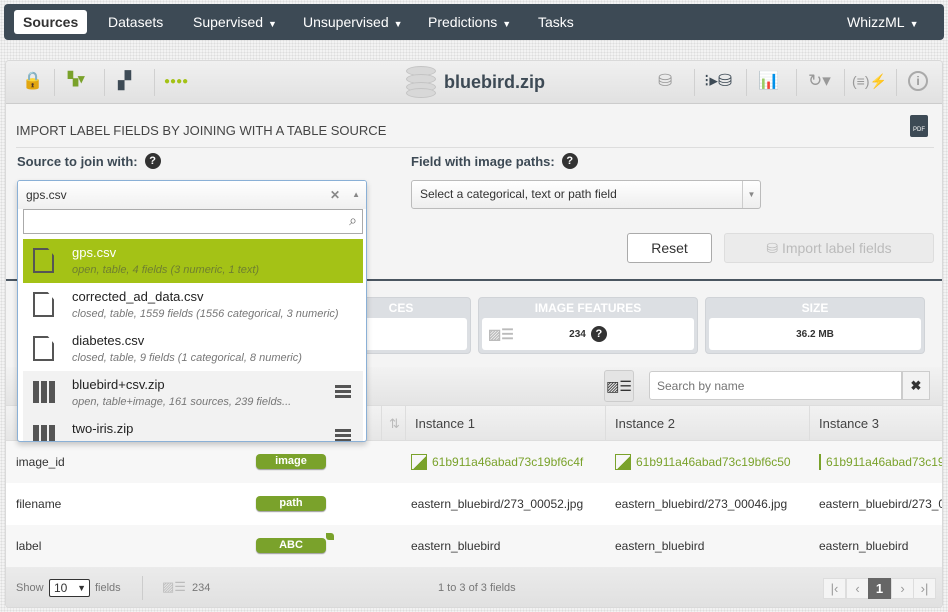 The width and height of the screenshot is (948, 612). I want to click on nav-supervised: Supervised ▼, so click(235, 22).